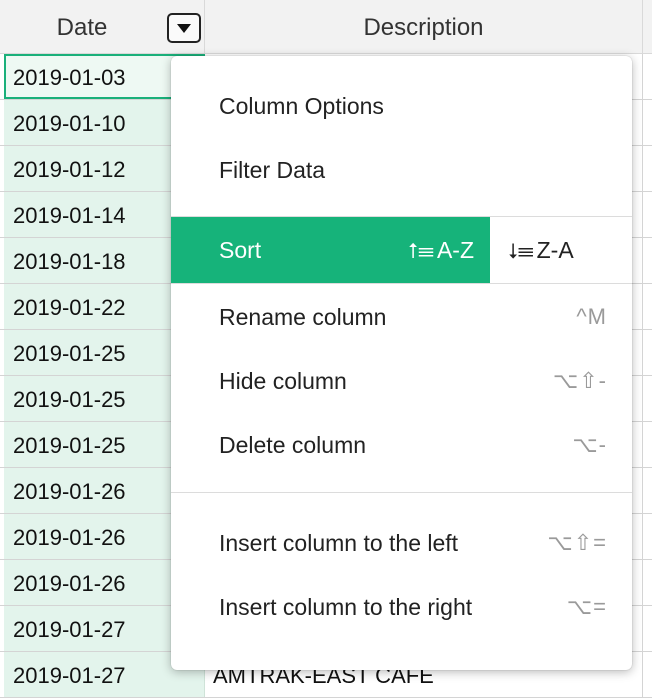 The width and height of the screenshot is (652, 700). What do you see at coordinates (647, 26) in the screenshot?
I see `column-header-next` at bounding box center [647, 26].